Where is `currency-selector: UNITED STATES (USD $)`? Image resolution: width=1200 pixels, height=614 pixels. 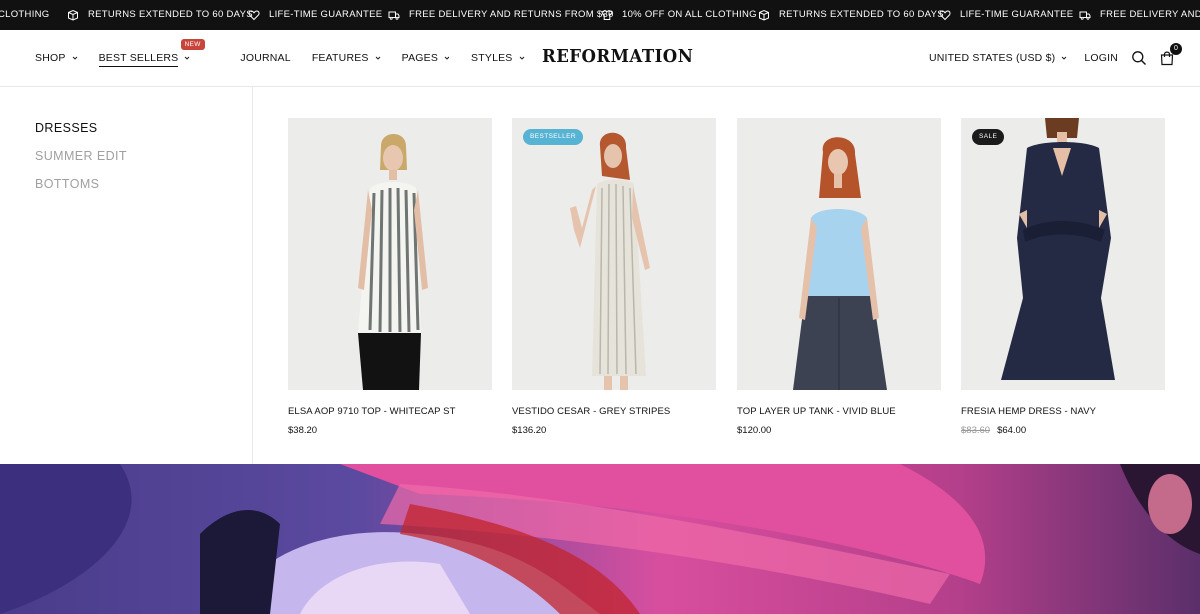
currency-selector: UNITED STATES (USD $) is located at coordinates (998, 58).